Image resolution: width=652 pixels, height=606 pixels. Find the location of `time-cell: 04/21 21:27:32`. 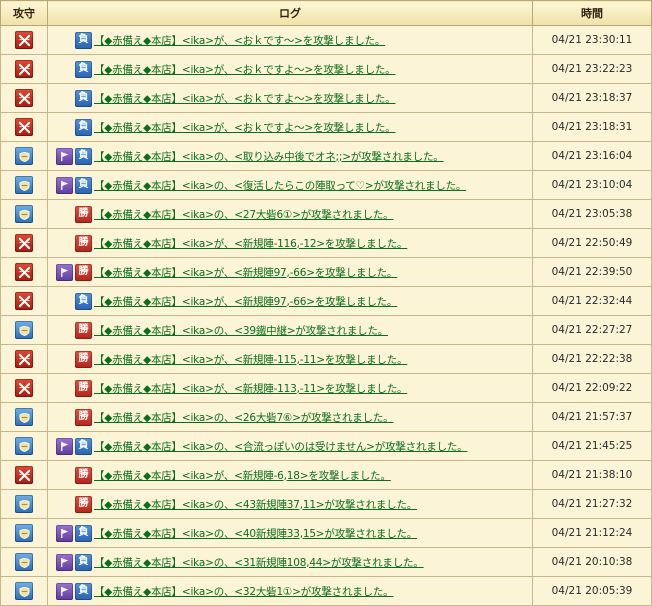

time-cell: 04/21 21:27:32 is located at coordinates (592, 504).